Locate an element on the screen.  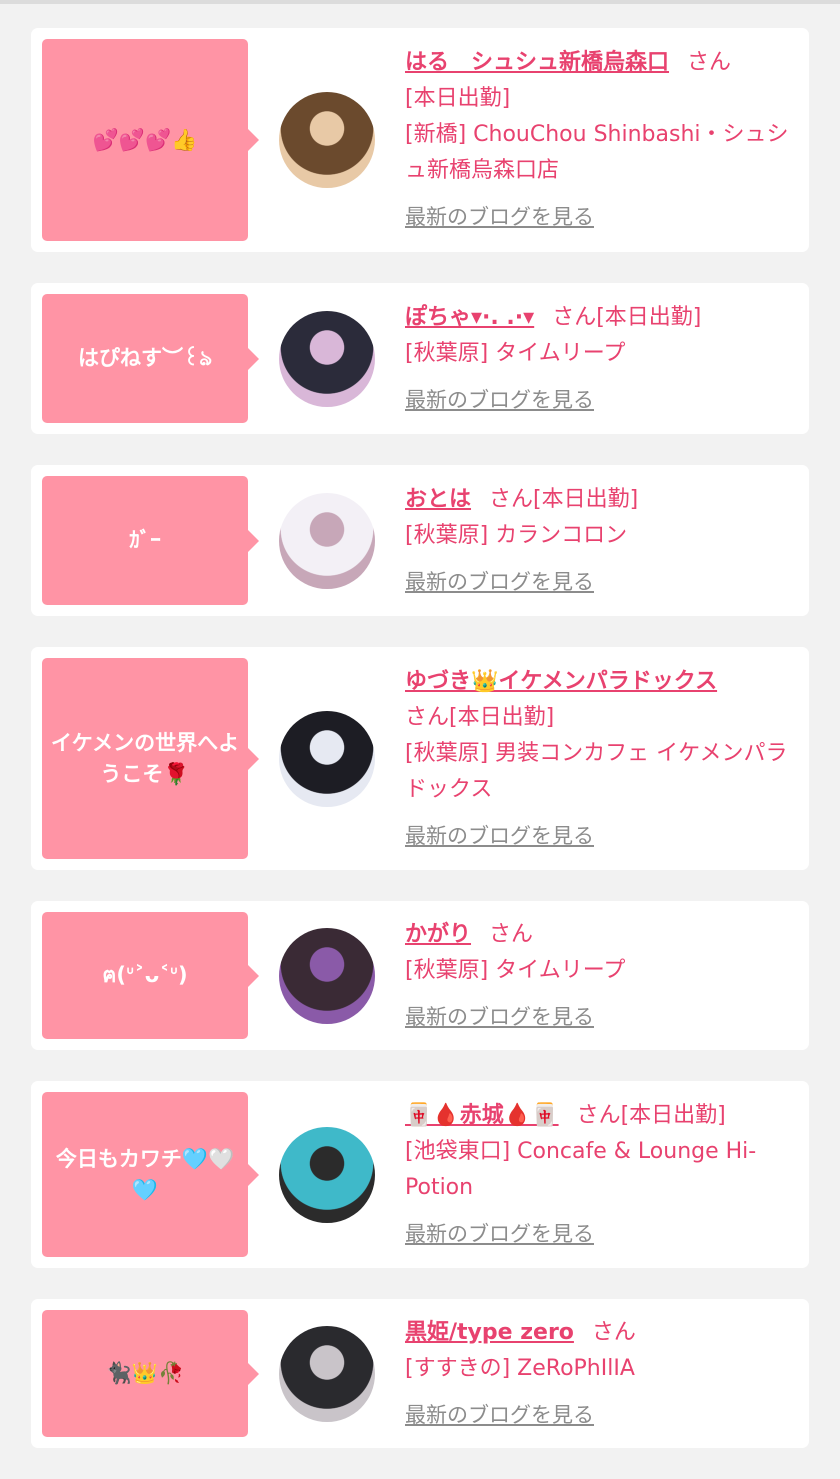
cast-name-link: ゆづき👑イケメンパラドックス is located at coordinates (561, 681).